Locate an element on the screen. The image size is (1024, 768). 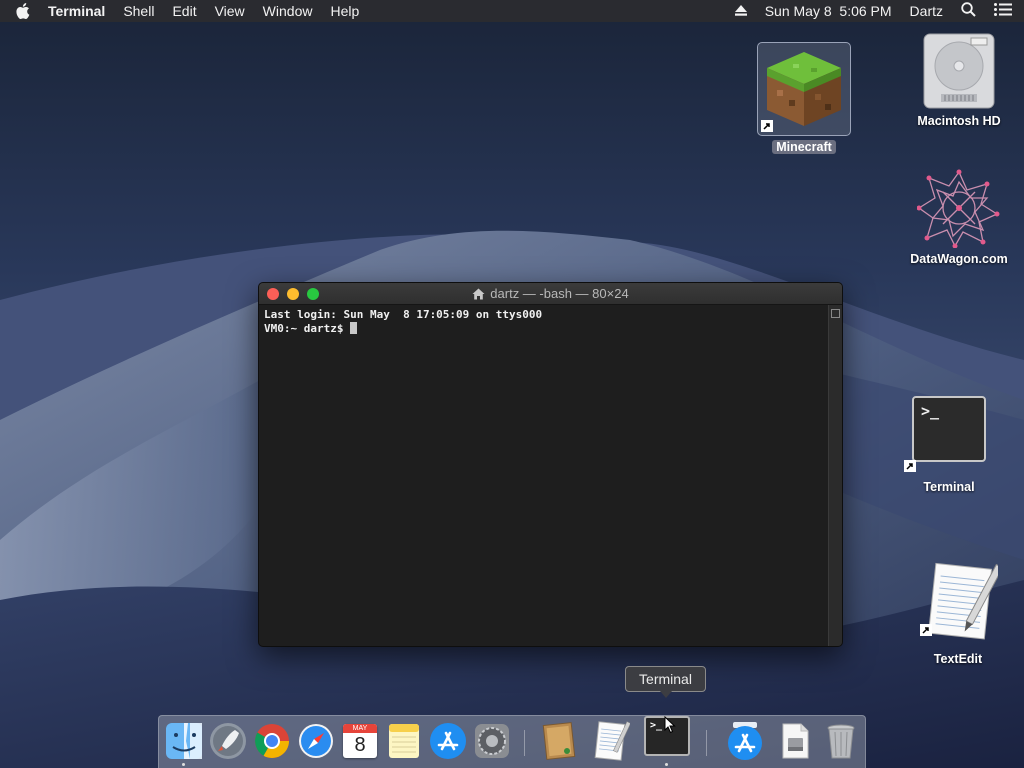
calendar-icon: MAY 8 is located at coordinates (360, 741).